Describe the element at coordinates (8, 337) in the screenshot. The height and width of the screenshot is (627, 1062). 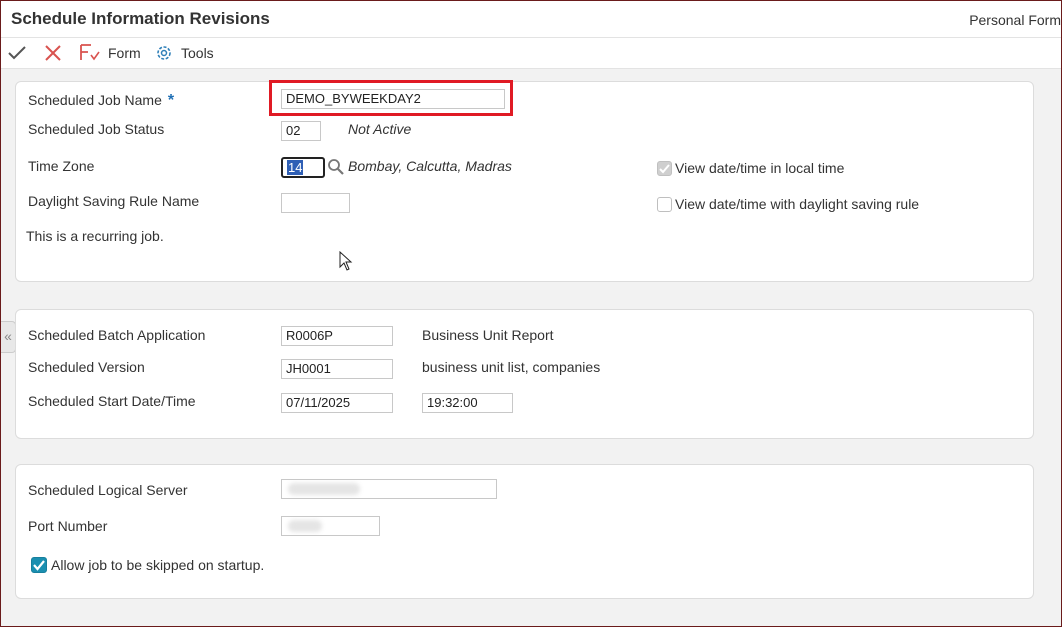
I see `collapse-panel-handle: «` at that location.